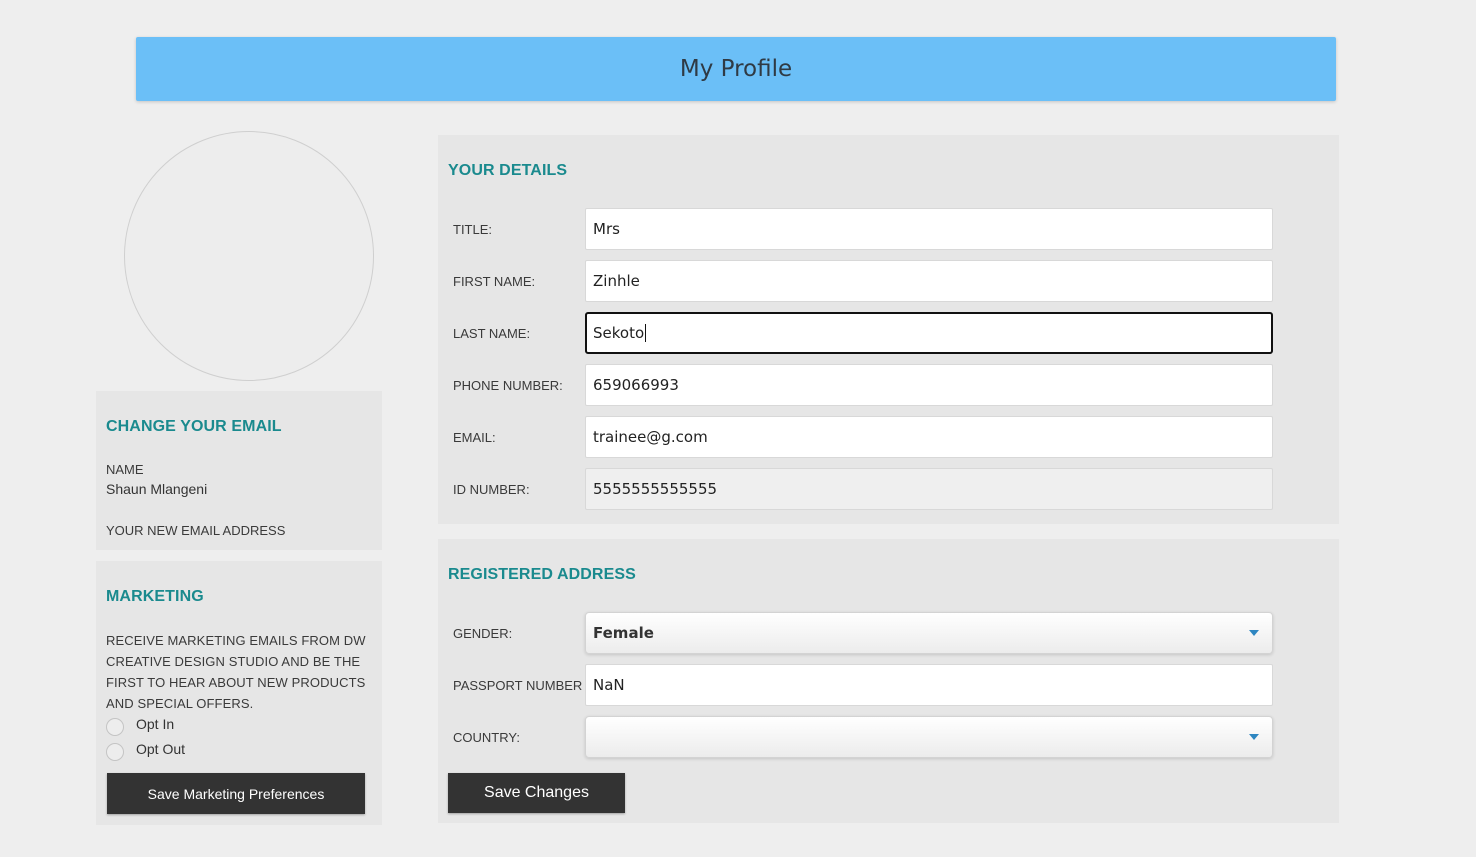  I want to click on new-email-label: YOUR NEW EMAIL ADDRESS, so click(196, 530).